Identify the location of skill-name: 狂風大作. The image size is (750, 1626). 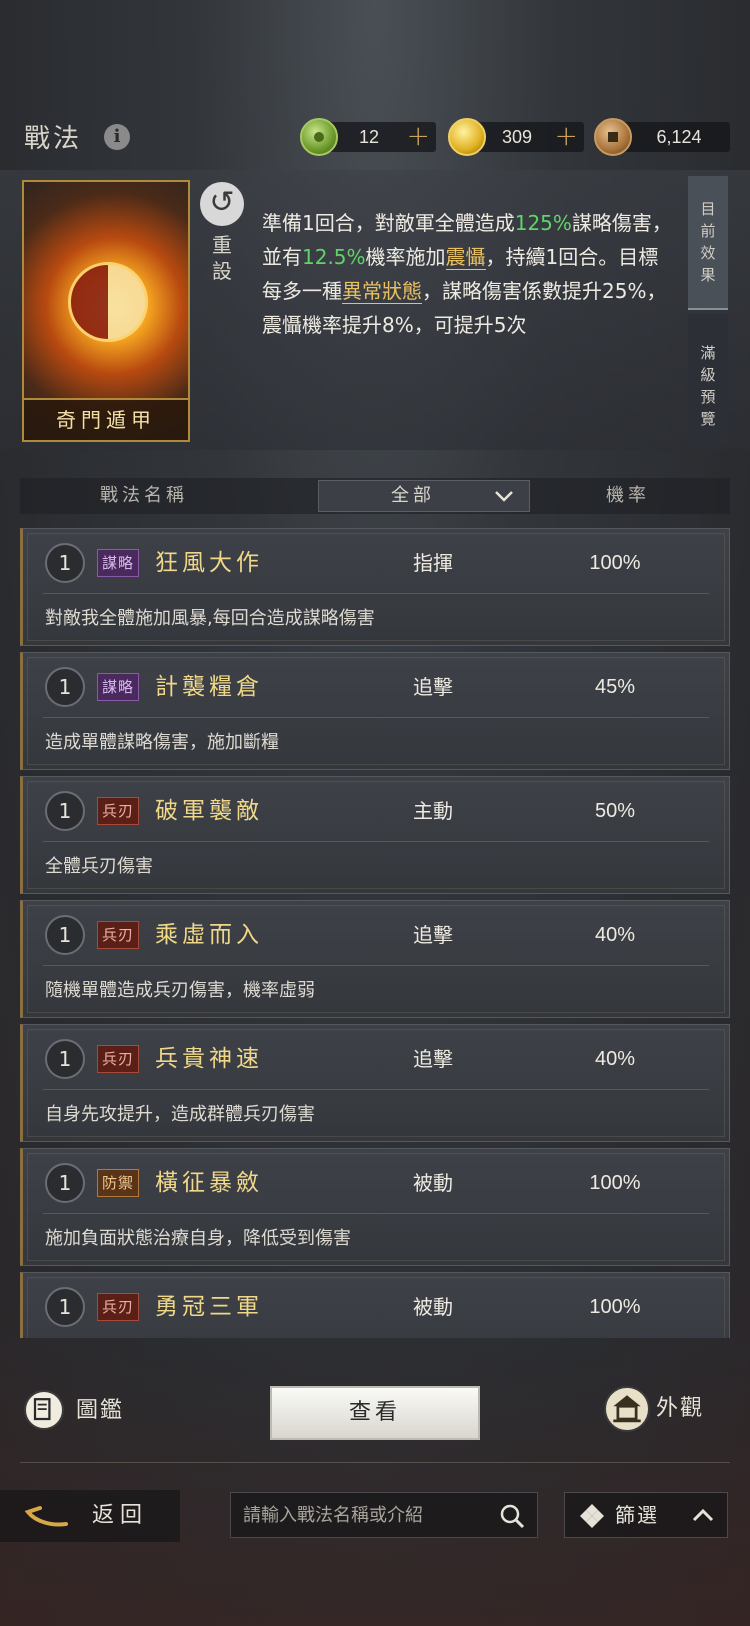
(209, 563).